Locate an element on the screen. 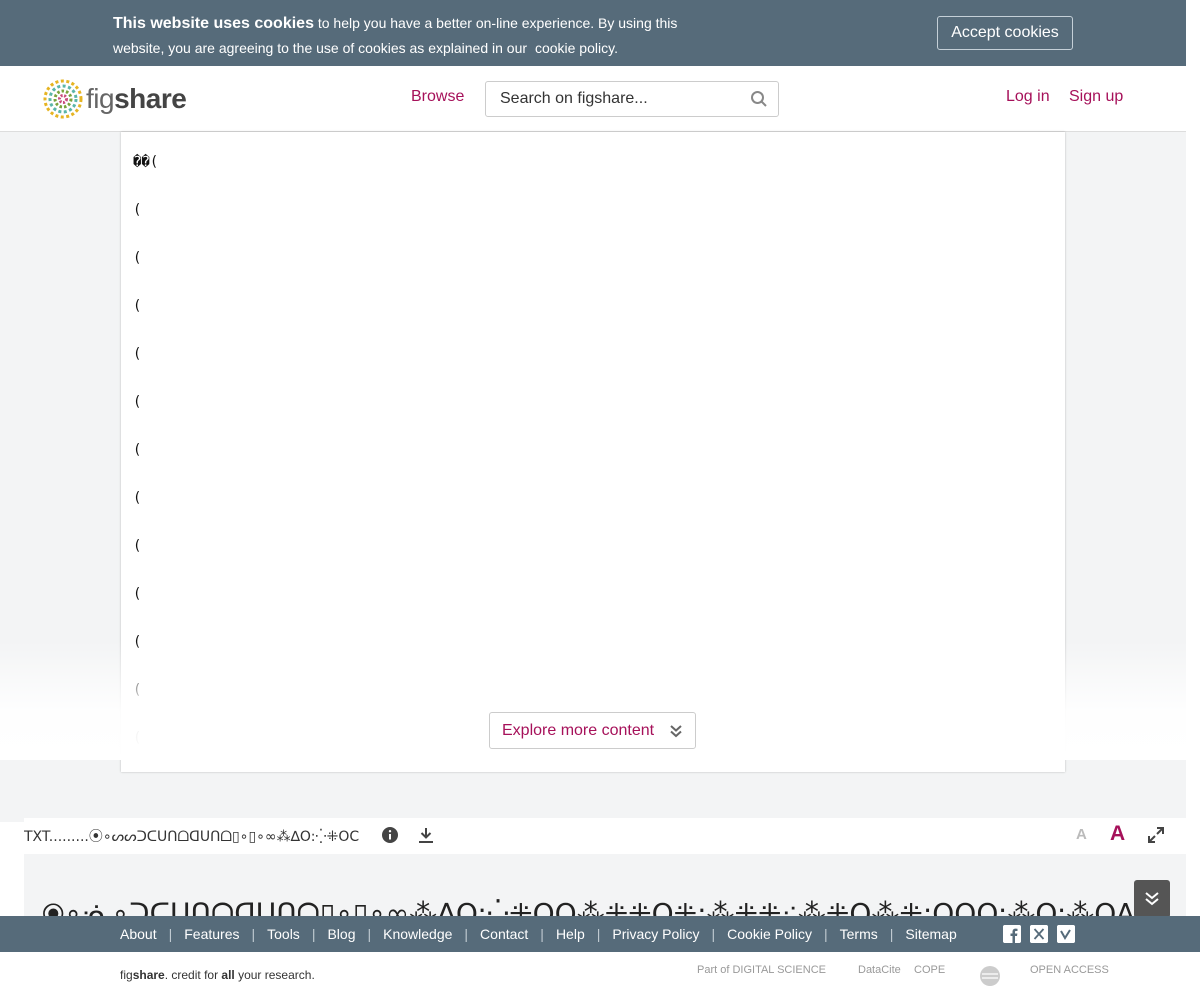 The width and height of the screenshot is (1200, 1000). logo-fig: fig is located at coordinates (100, 98).